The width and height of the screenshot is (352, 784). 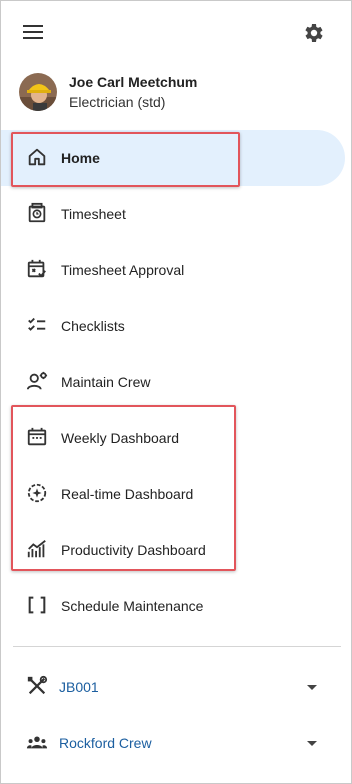 I want to click on drawer-header, so click(x=176, y=33).